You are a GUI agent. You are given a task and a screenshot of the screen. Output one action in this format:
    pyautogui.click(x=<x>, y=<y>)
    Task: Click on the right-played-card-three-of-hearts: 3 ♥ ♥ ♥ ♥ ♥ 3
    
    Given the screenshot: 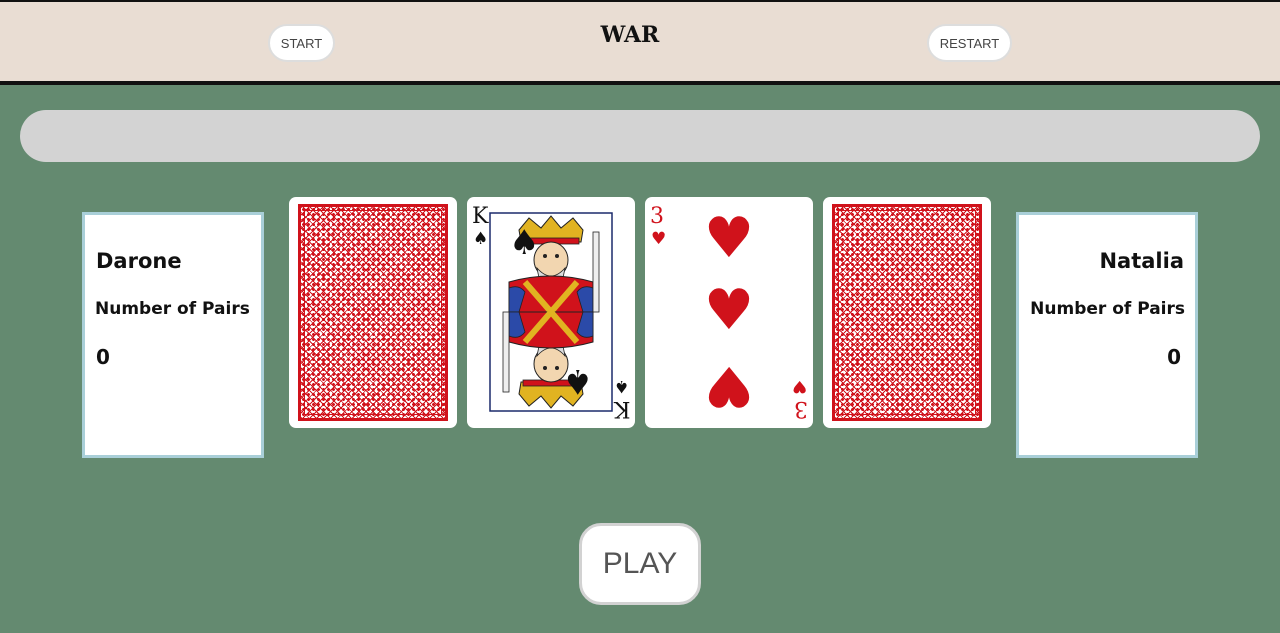 What is the action you would take?
    pyautogui.click(x=729, y=312)
    